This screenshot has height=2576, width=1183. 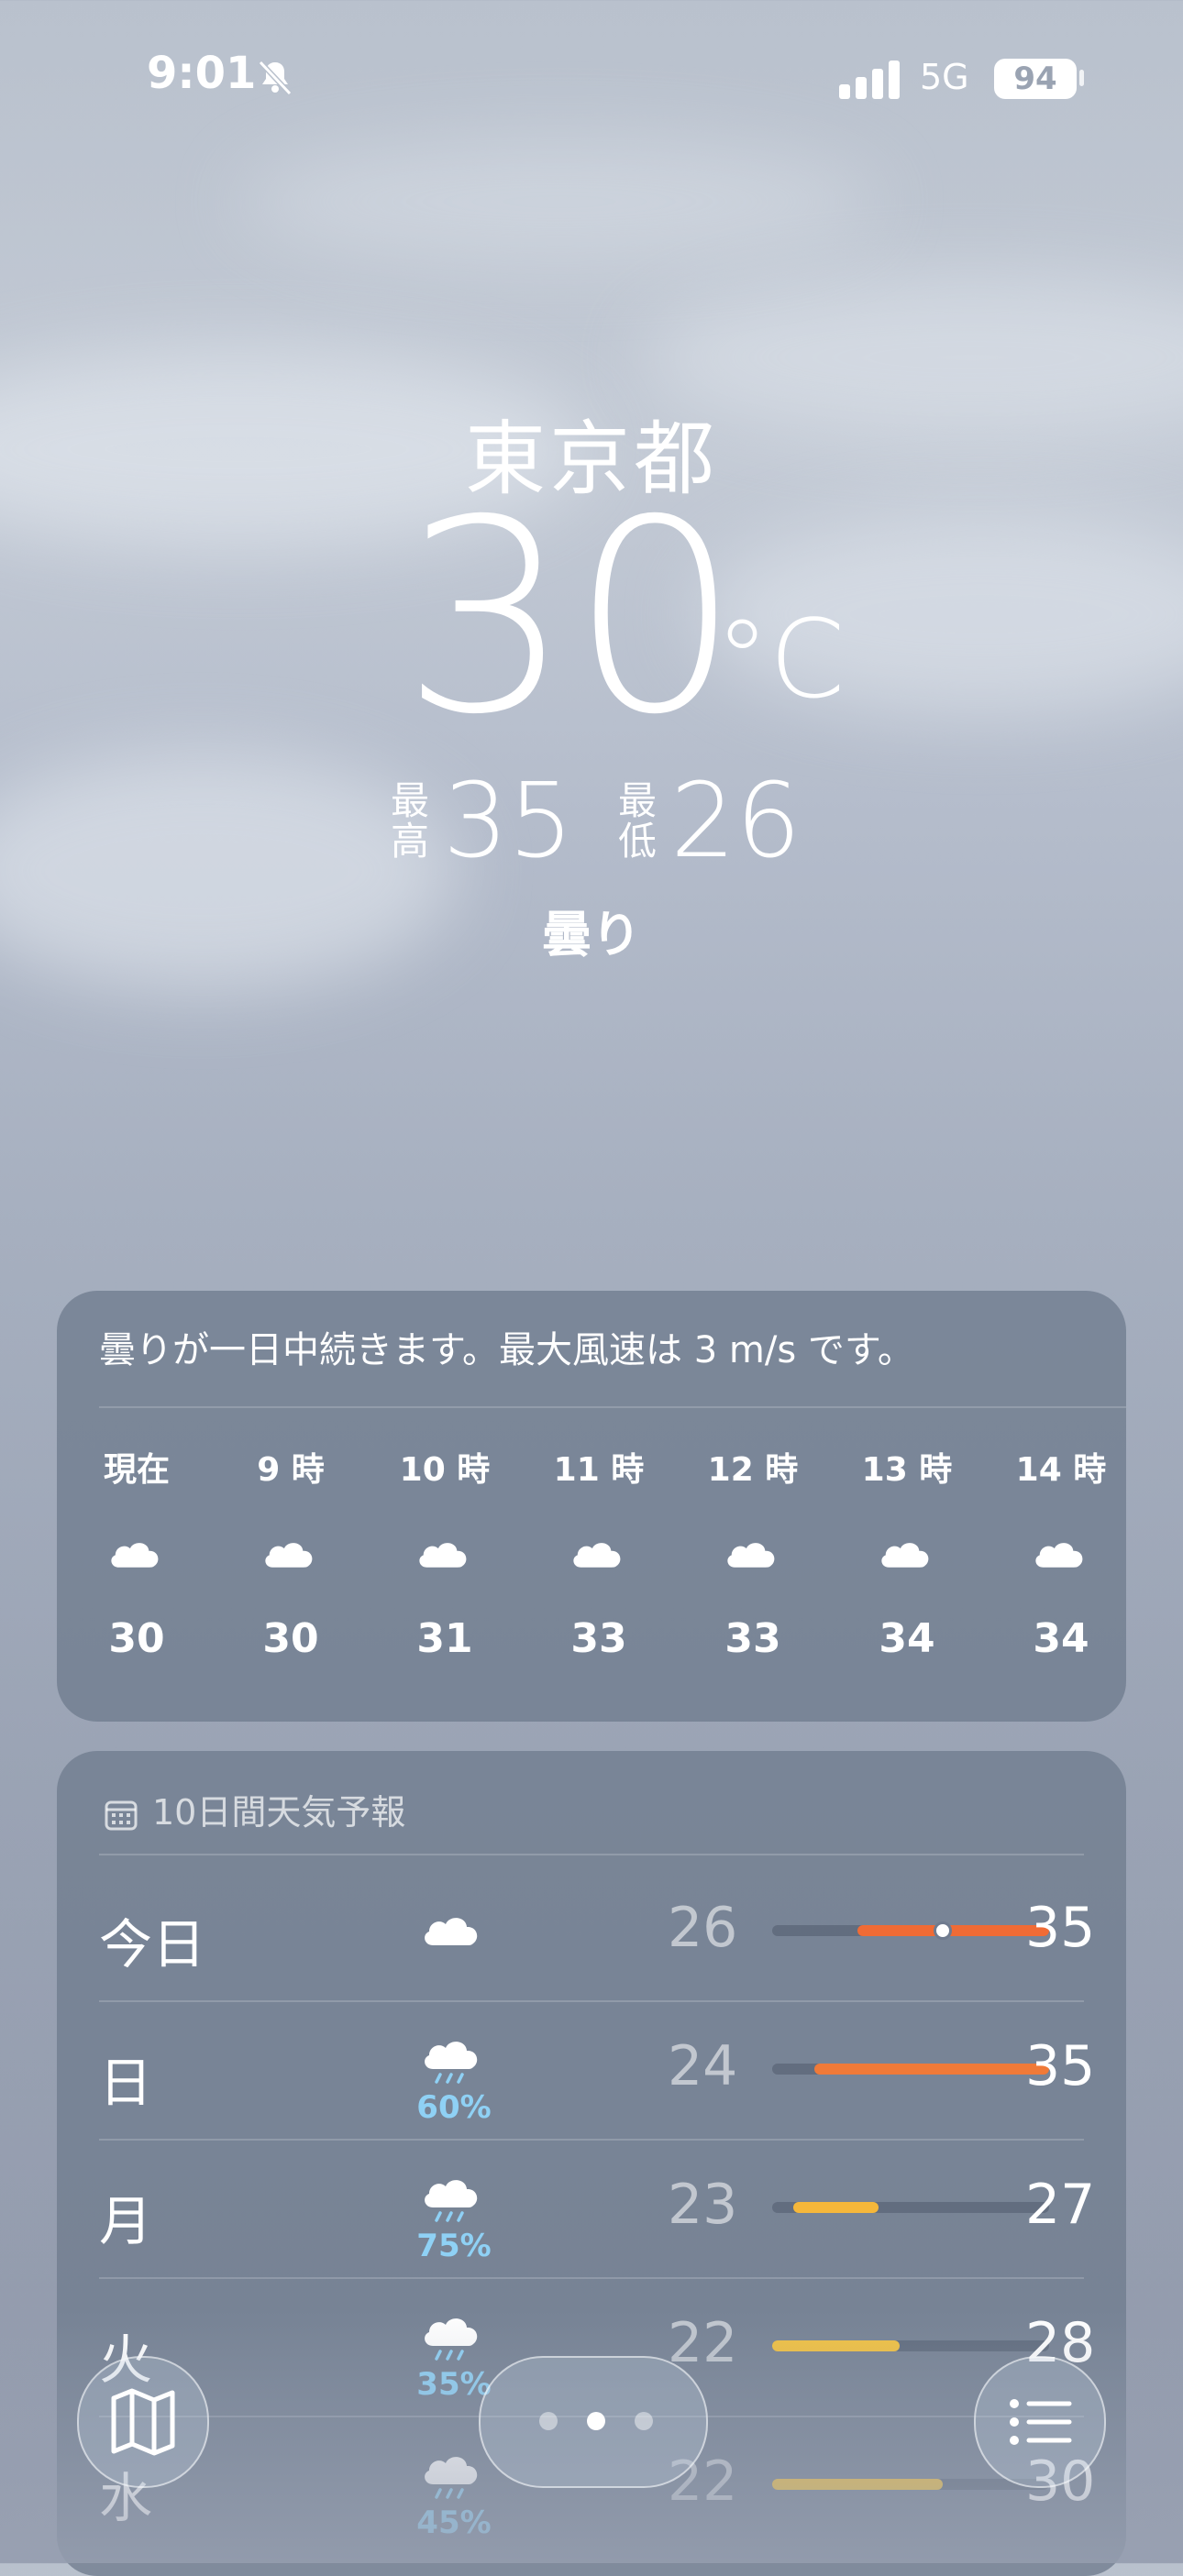 I want to click on hour-label: 9 時, so click(x=291, y=1470).